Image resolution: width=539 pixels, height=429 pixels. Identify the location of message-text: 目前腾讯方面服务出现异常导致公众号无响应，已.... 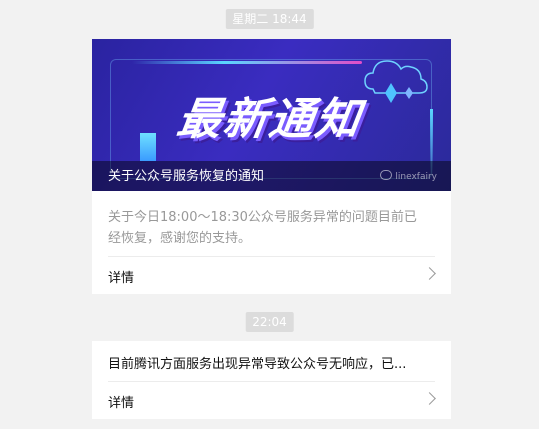
(257, 364).